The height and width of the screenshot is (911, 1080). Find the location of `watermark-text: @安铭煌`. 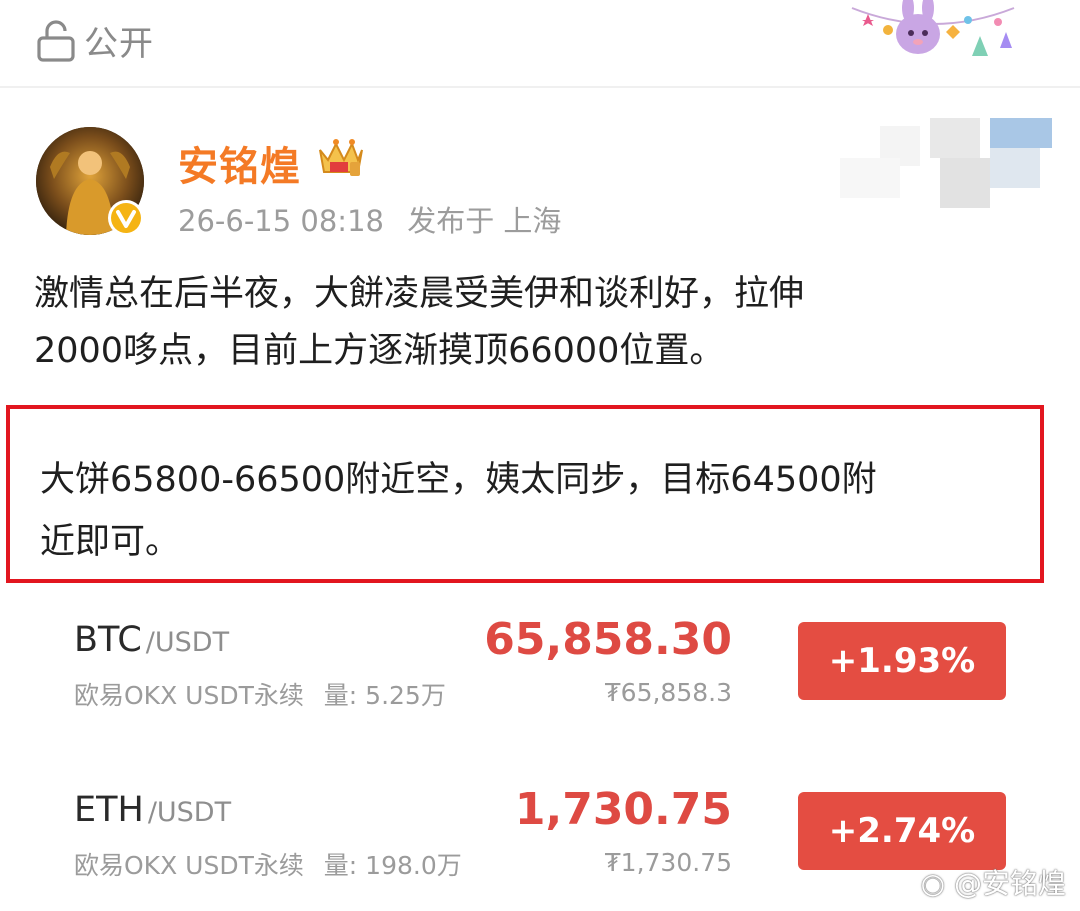

watermark-text: @安铭煌 is located at coordinates (1009, 883).